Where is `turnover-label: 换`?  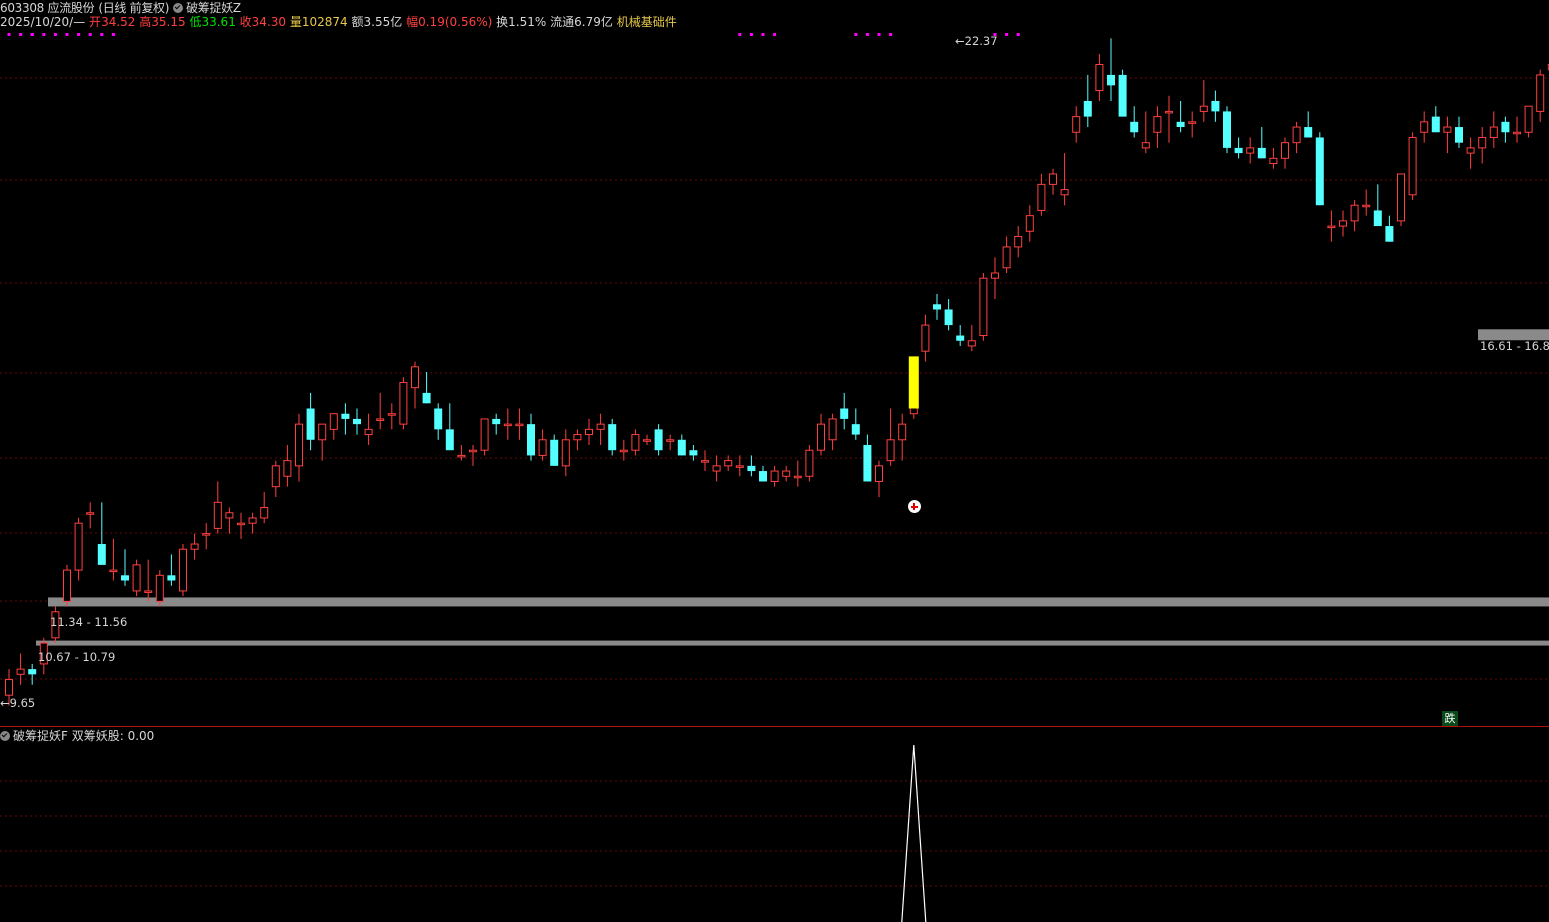 turnover-label: 换 is located at coordinates (502, 22).